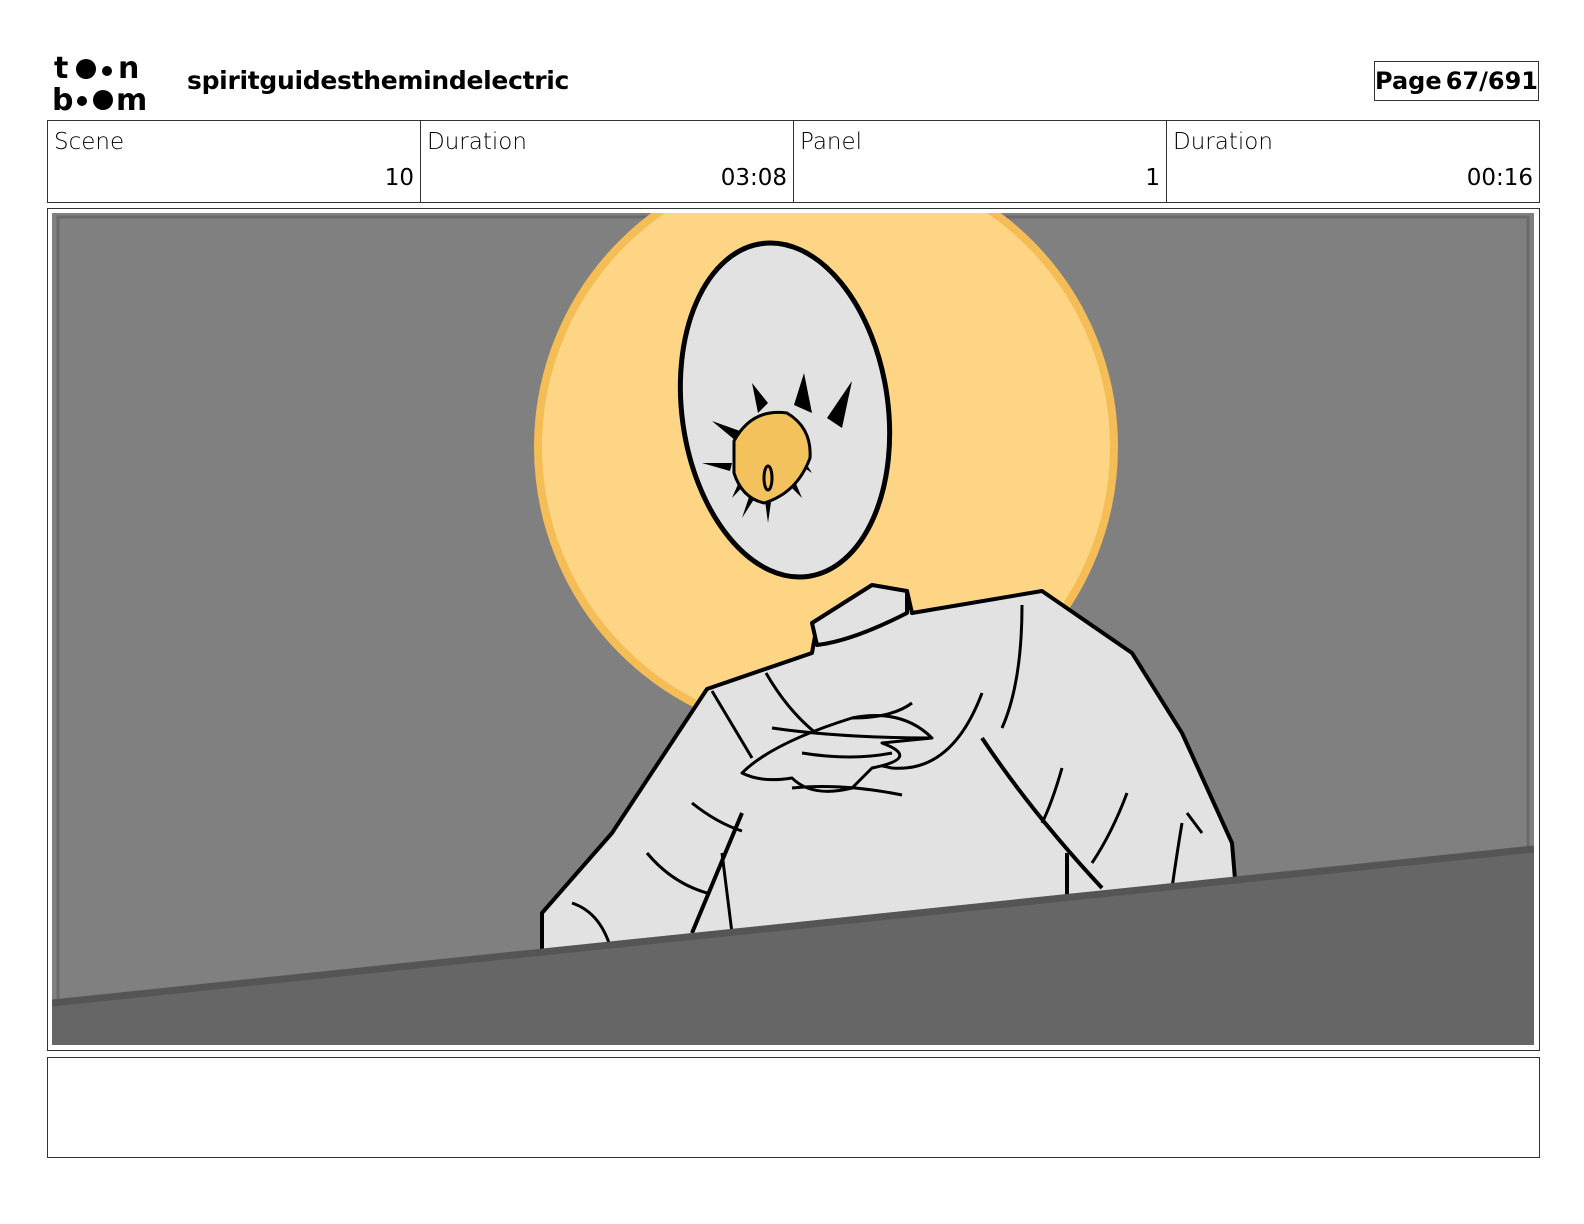  I want to click on page-indicator: Page 67/691, so click(1456, 81).